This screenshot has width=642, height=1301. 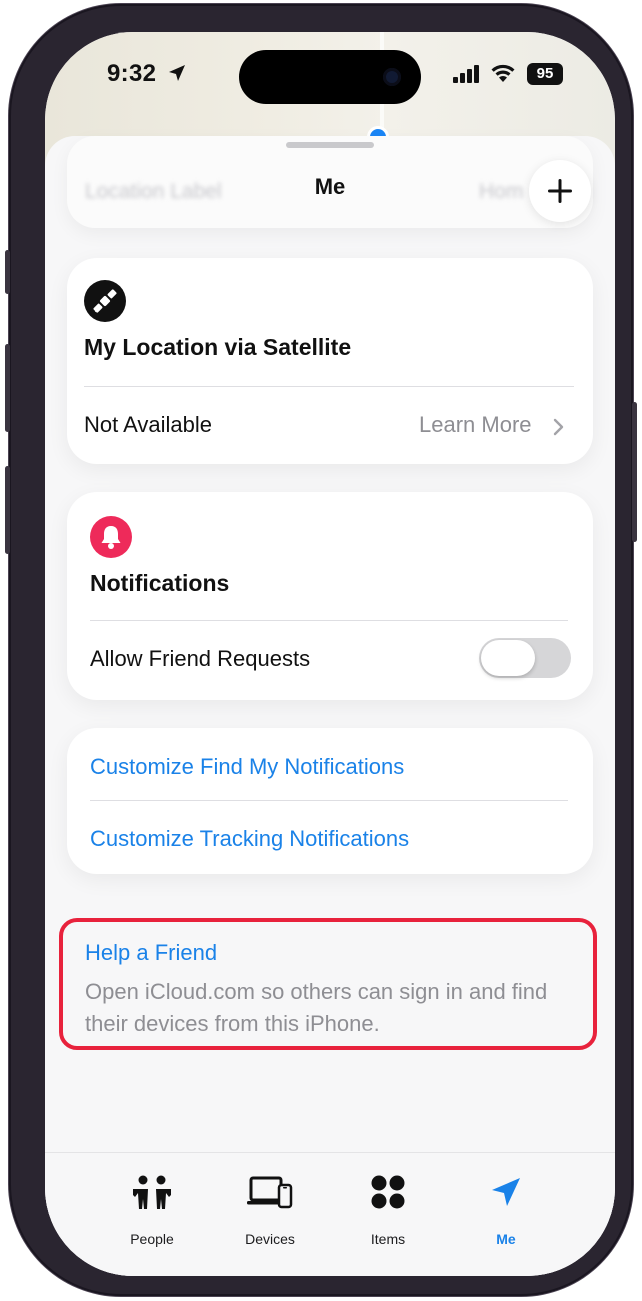 I want to click on tab-people: People, so click(x=152, y=1208).